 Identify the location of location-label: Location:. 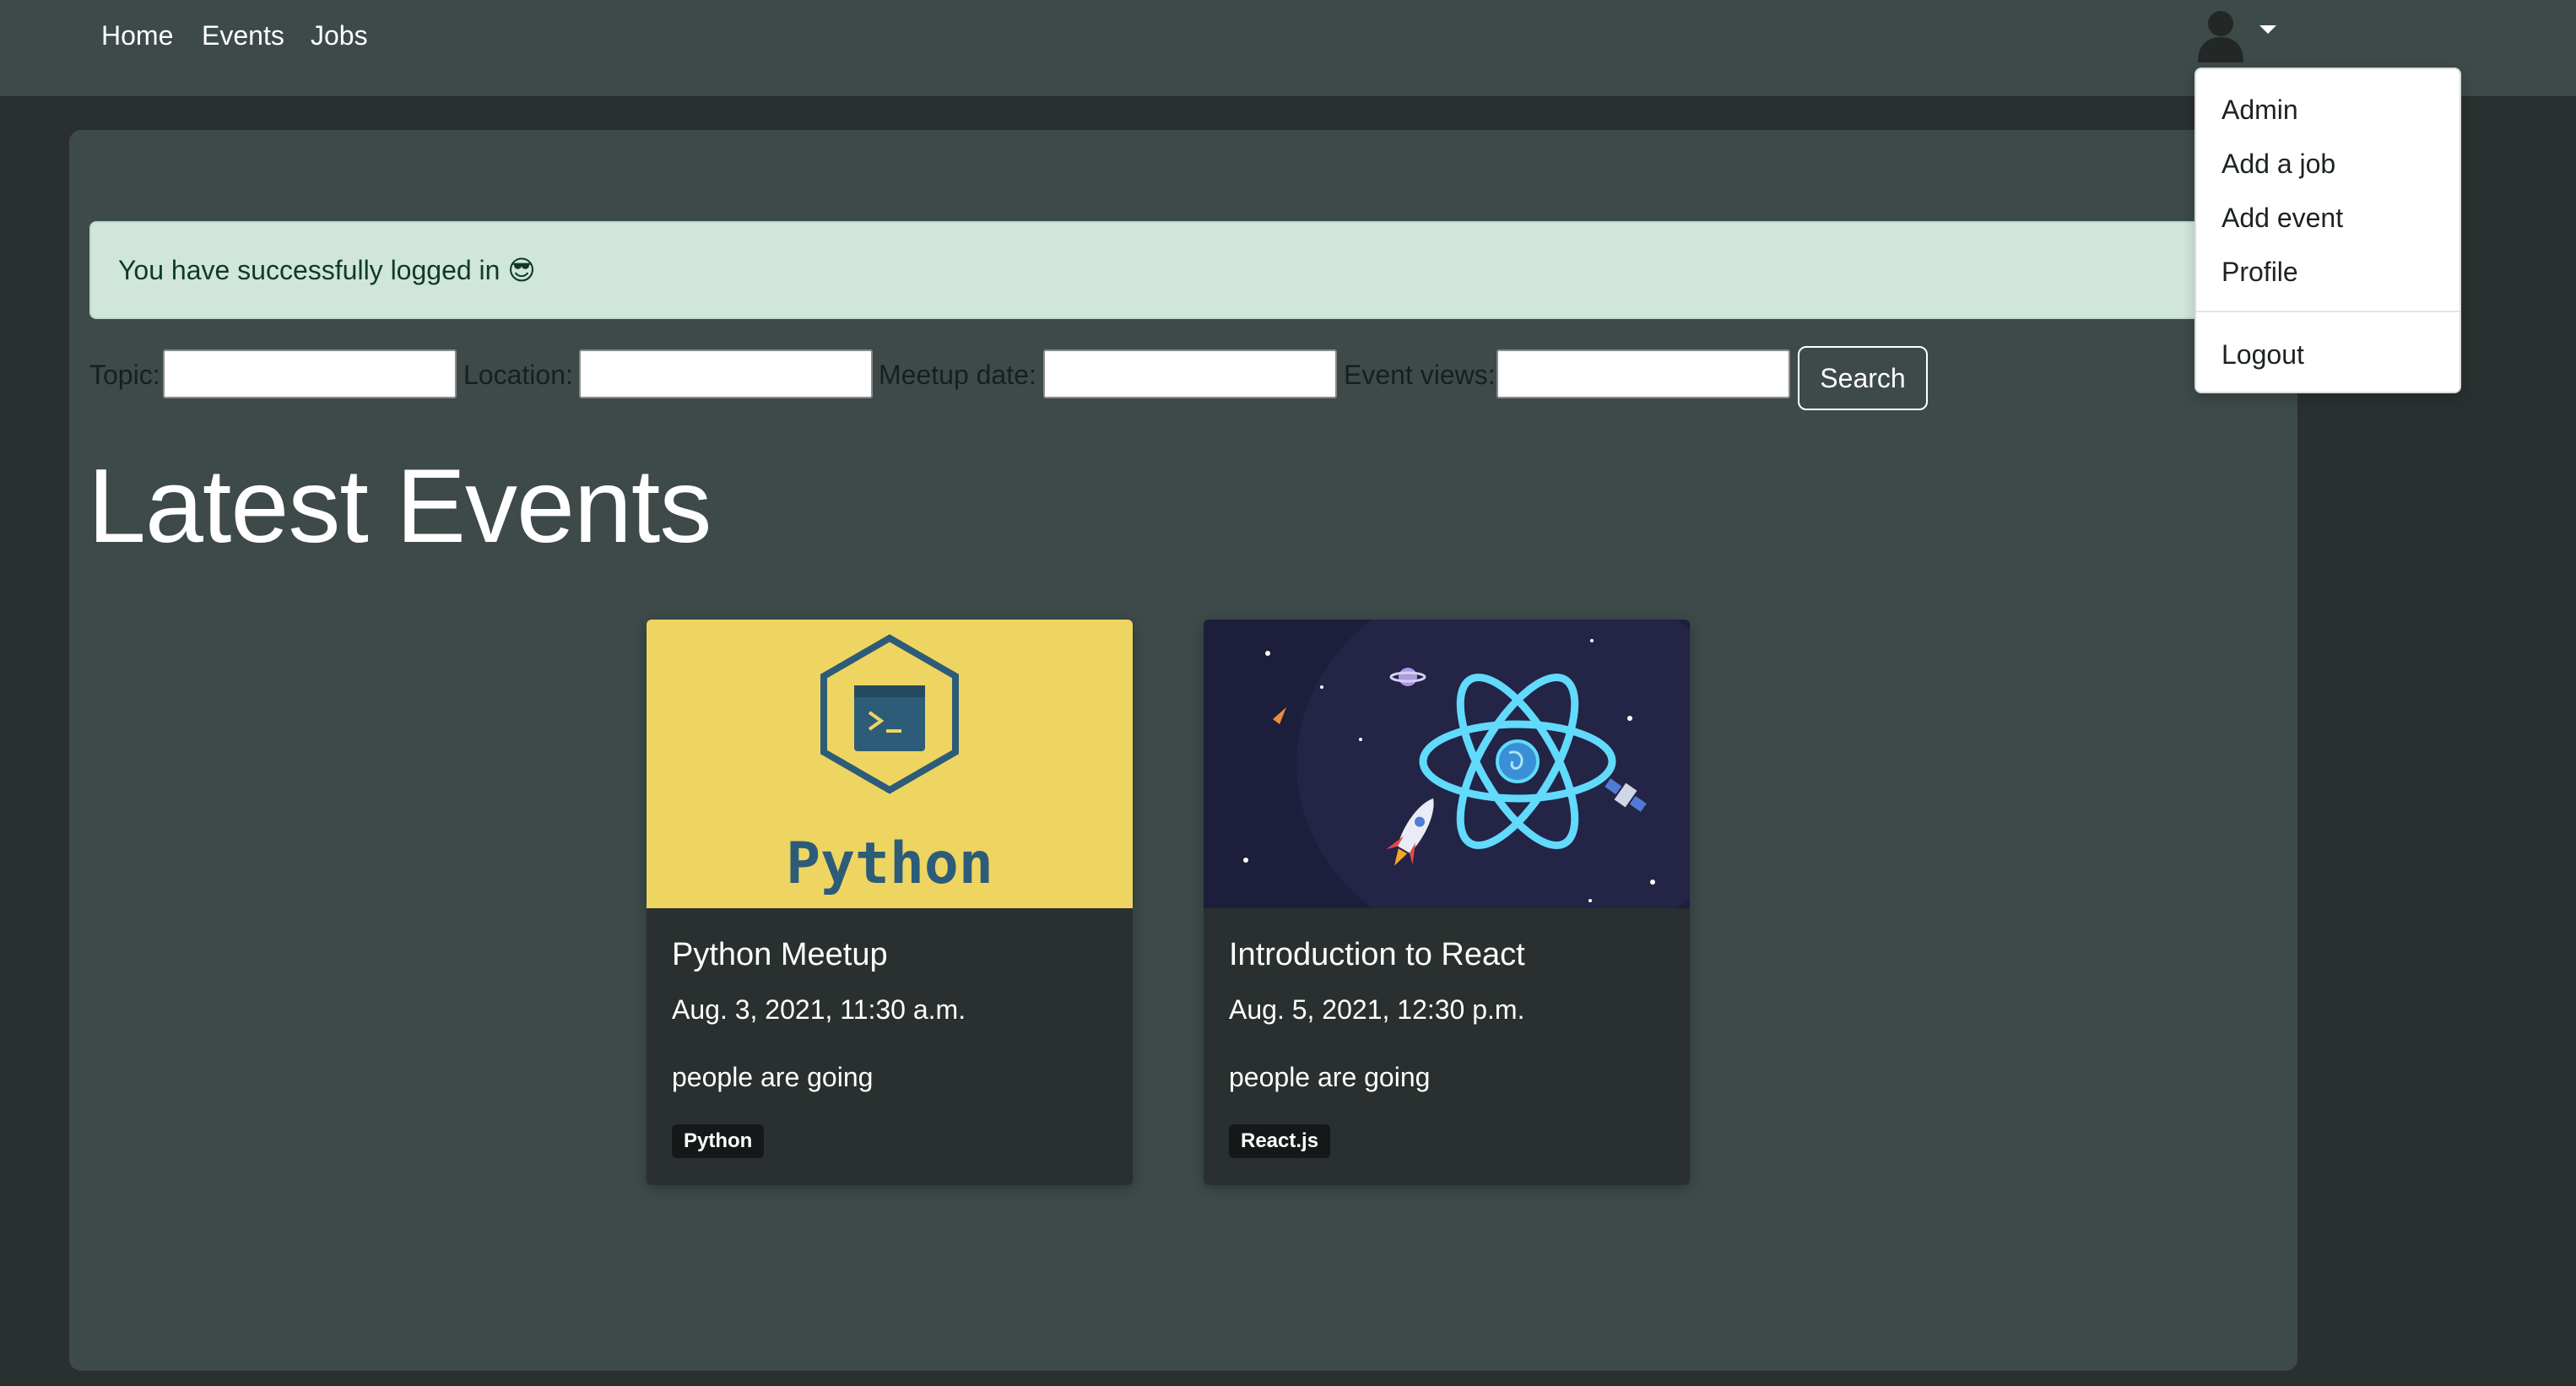
(518, 375).